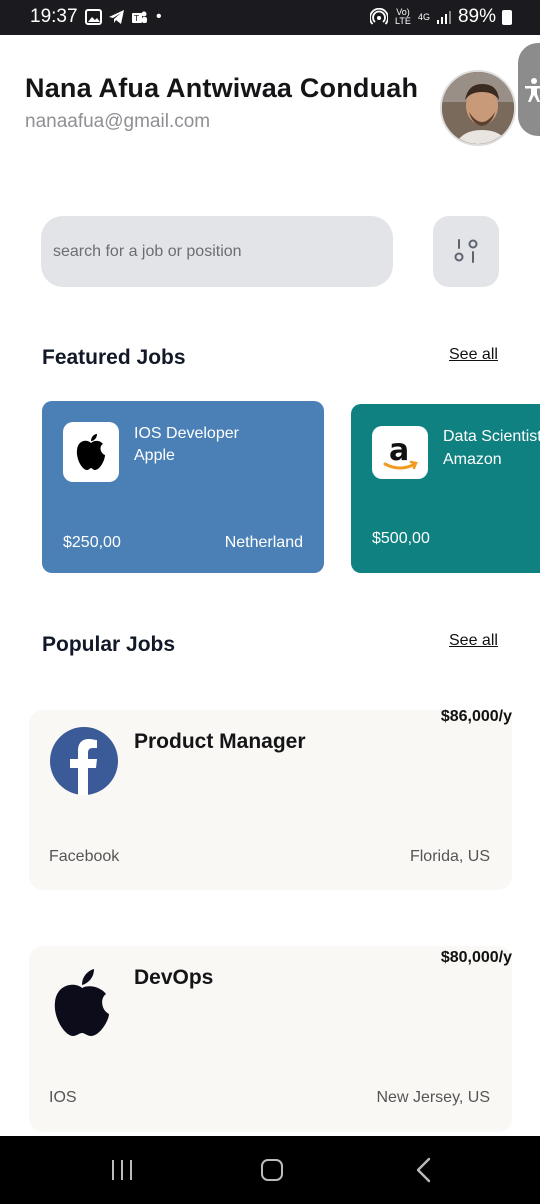 The width and height of the screenshot is (540, 1204). Describe the element at coordinates (401, 538) in the screenshot. I see `featured-job-salary: $500,00` at that location.